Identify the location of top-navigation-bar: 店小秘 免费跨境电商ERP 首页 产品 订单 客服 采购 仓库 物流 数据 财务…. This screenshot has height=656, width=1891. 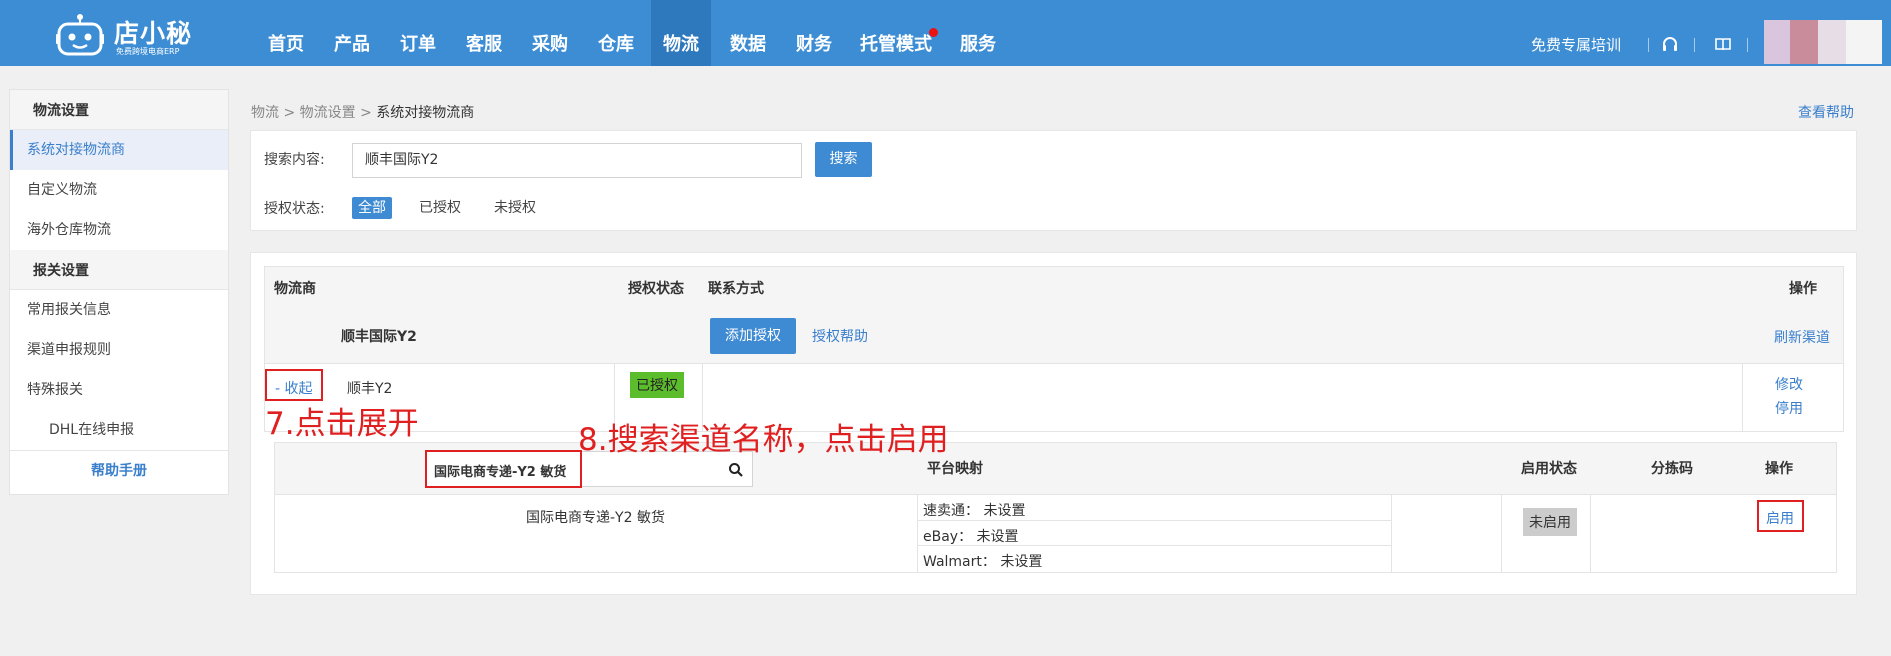
(945, 33).